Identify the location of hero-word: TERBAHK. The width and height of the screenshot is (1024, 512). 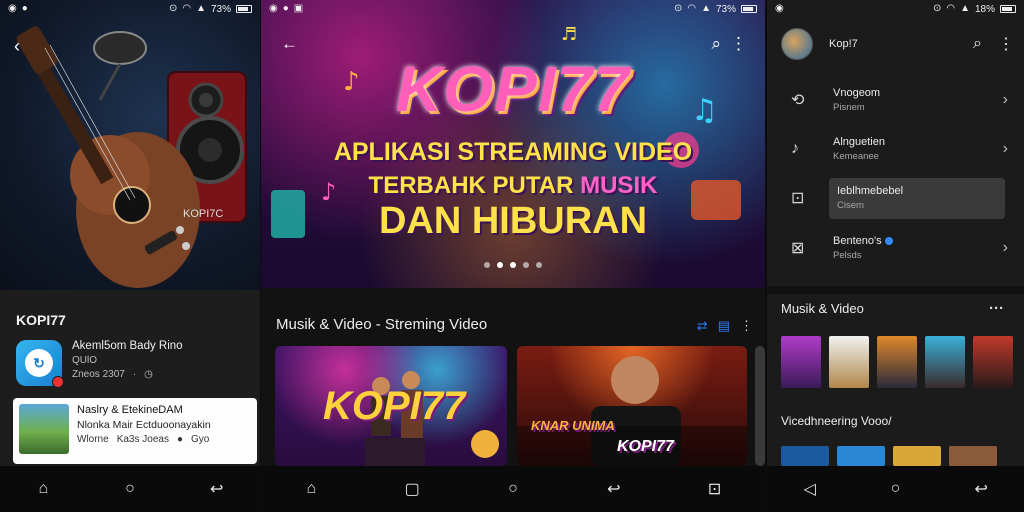
(427, 185).